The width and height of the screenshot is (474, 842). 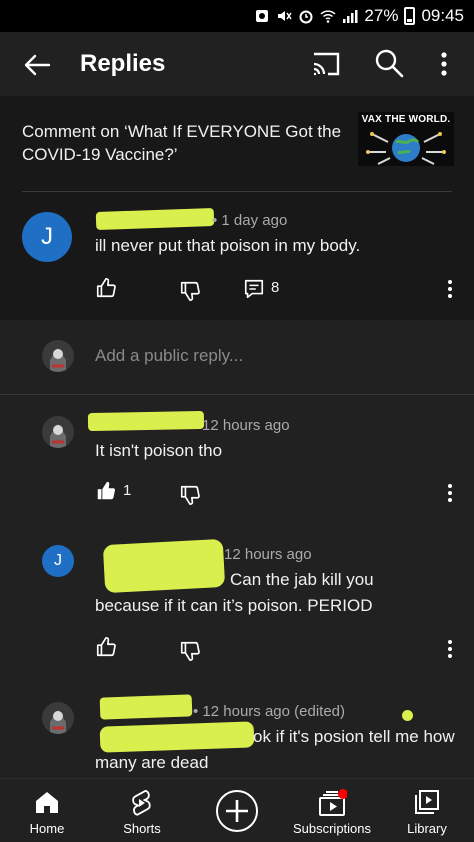 I want to click on status-bar: 27% 09:45, so click(x=237, y=16).